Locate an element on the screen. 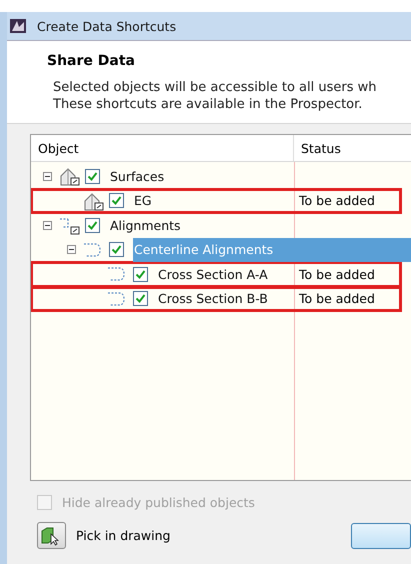 This screenshot has width=411, height=564. section-title: Share Data is located at coordinates (91, 61).